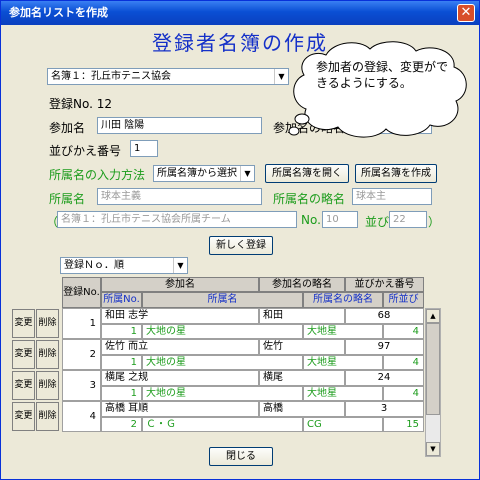  Describe the element at coordinates (433, 316) in the screenshot. I see `arrow-up-icon: ▲` at that location.